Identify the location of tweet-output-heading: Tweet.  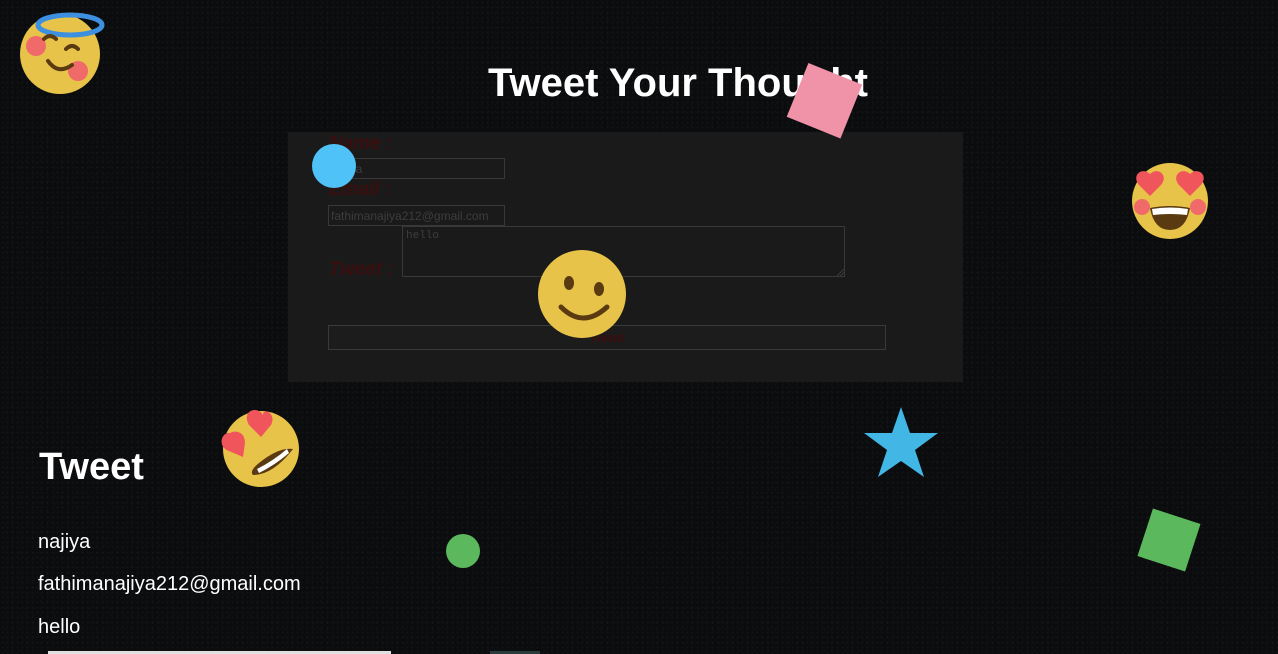
(91, 467).